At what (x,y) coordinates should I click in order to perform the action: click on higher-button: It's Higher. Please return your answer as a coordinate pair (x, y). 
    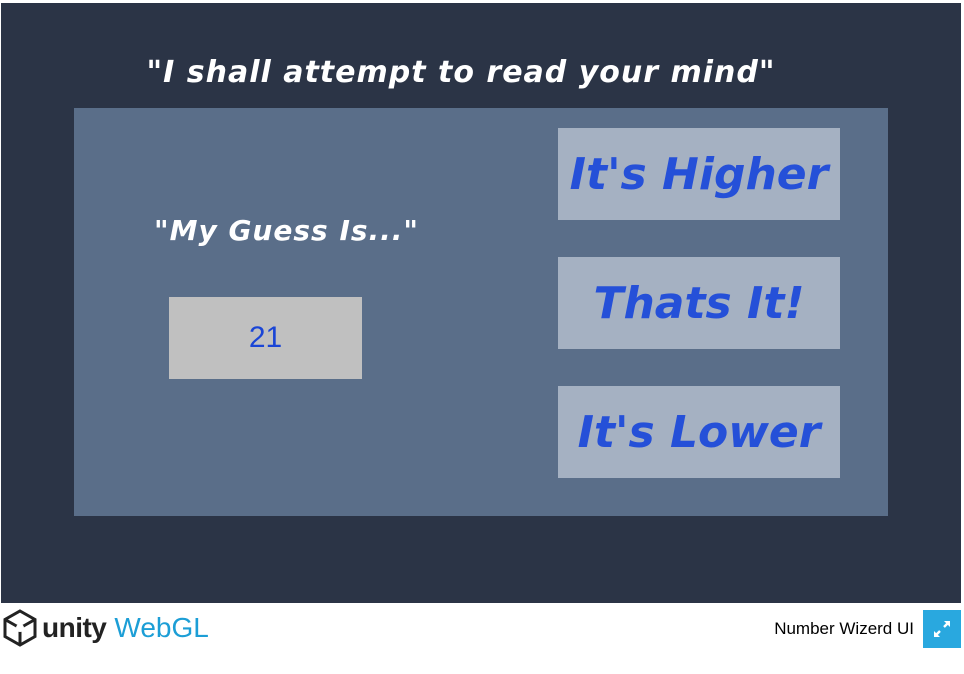
    Looking at the image, I should click on (699, 174).